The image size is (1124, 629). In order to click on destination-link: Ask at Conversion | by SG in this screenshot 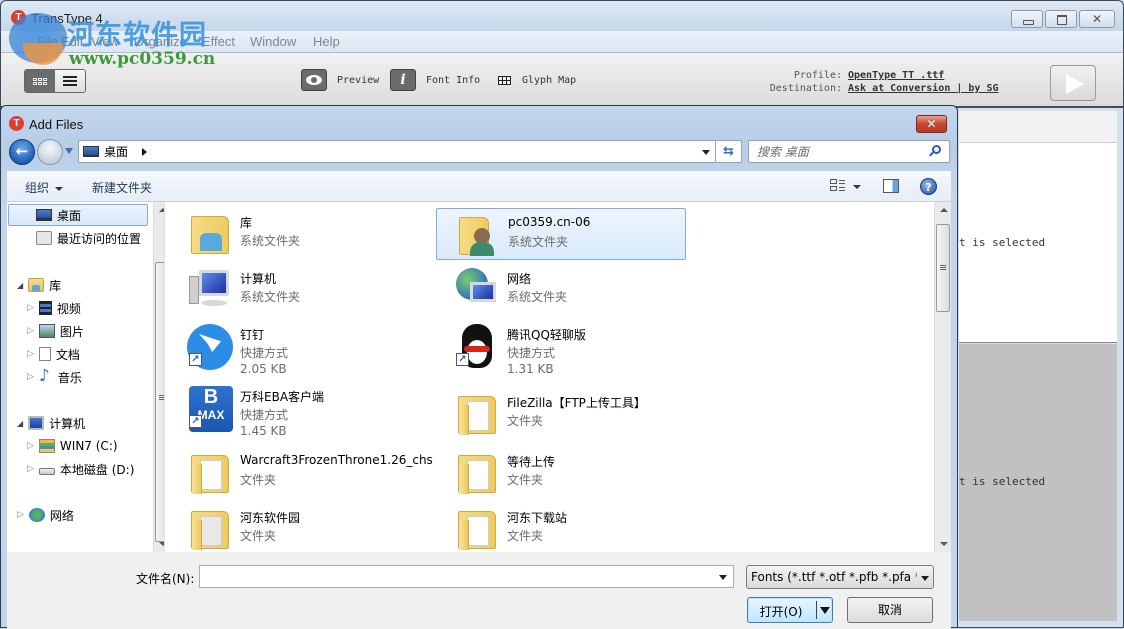, I will do `click(935, 88)`.